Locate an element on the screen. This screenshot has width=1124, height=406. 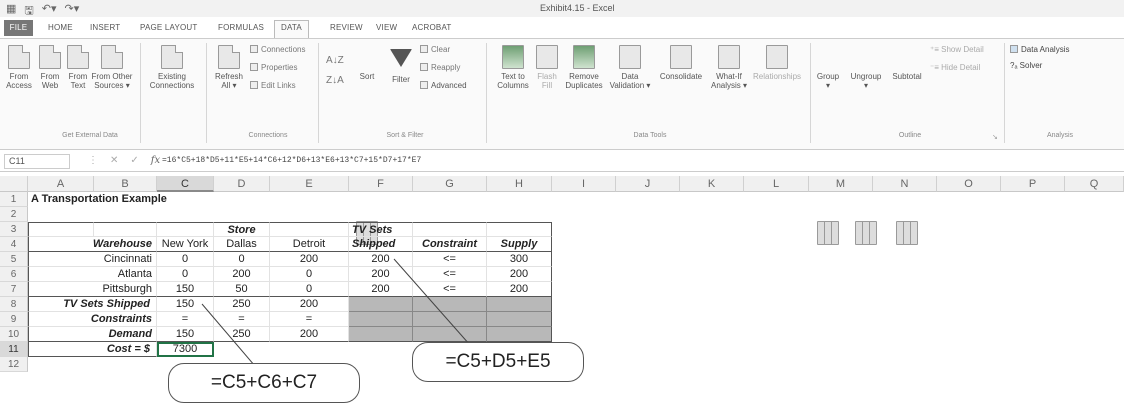
flash-fill-button: Flash Fill is located at coordinates (547, 67).